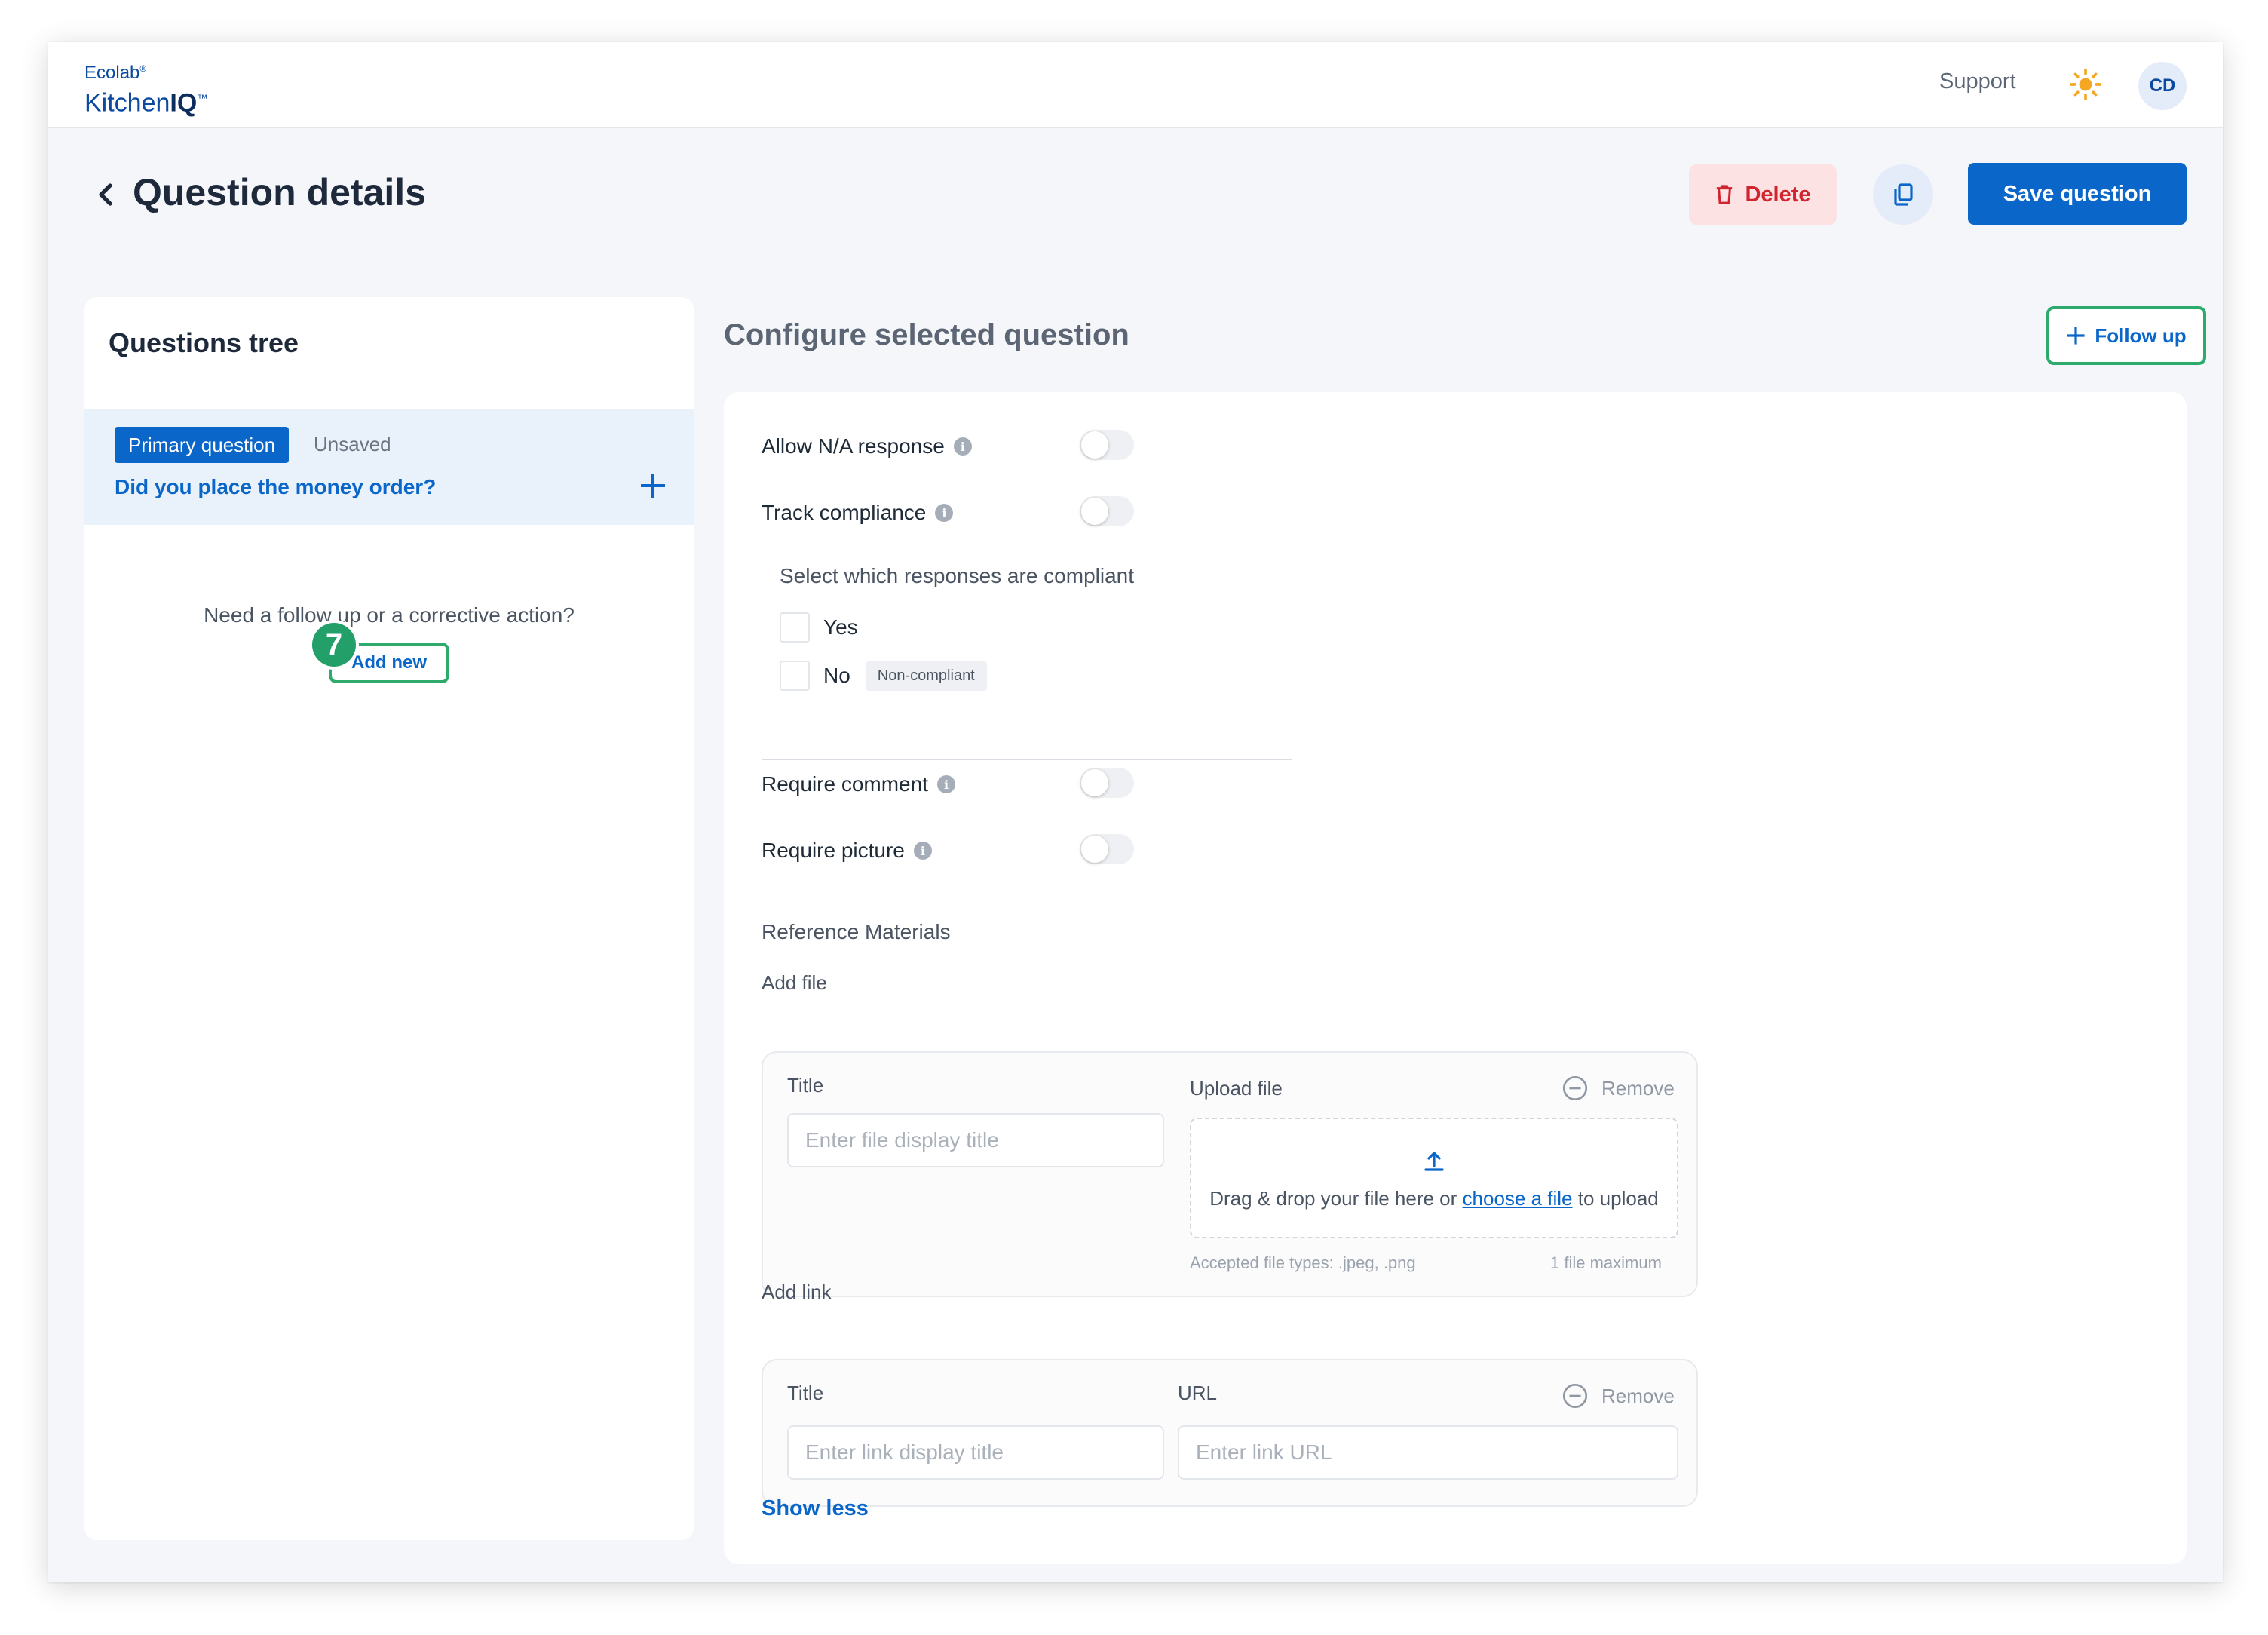  Describe the element at coordinates (795, 627) in the screenshot. I see `yes-checkbox` at that location.